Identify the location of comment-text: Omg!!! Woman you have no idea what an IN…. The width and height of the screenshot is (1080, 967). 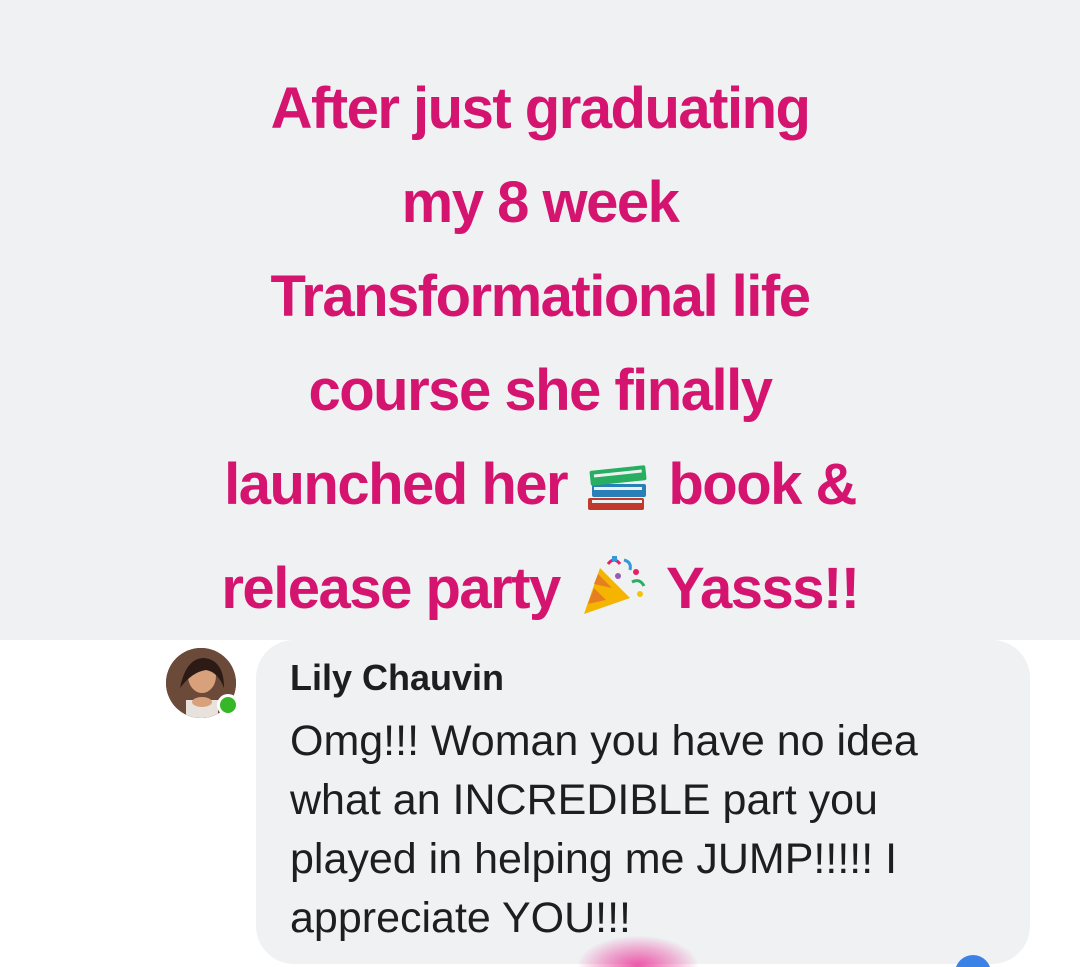
(604, 829).